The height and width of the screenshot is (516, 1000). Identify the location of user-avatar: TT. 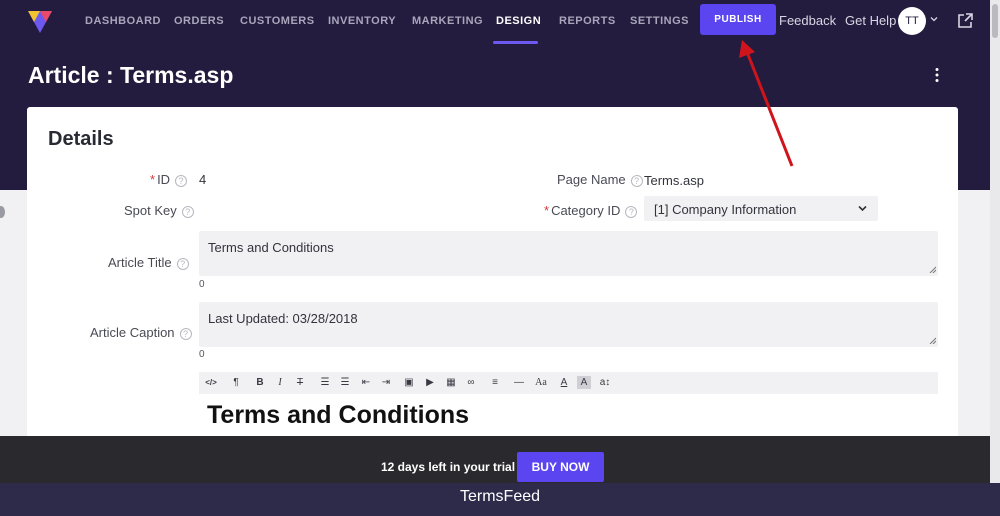
(912, 21).